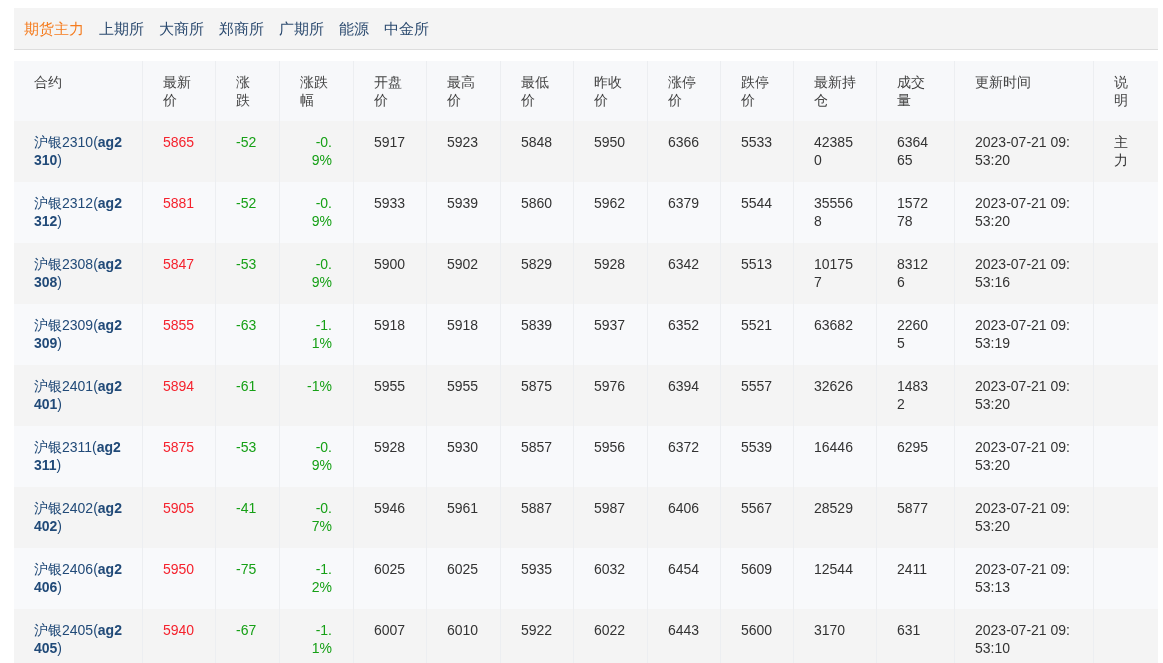  What do you see at coordinates (913, 151) in the screenshot?
I see `table-cell-text: 636465` at bounding box center [913, 151].